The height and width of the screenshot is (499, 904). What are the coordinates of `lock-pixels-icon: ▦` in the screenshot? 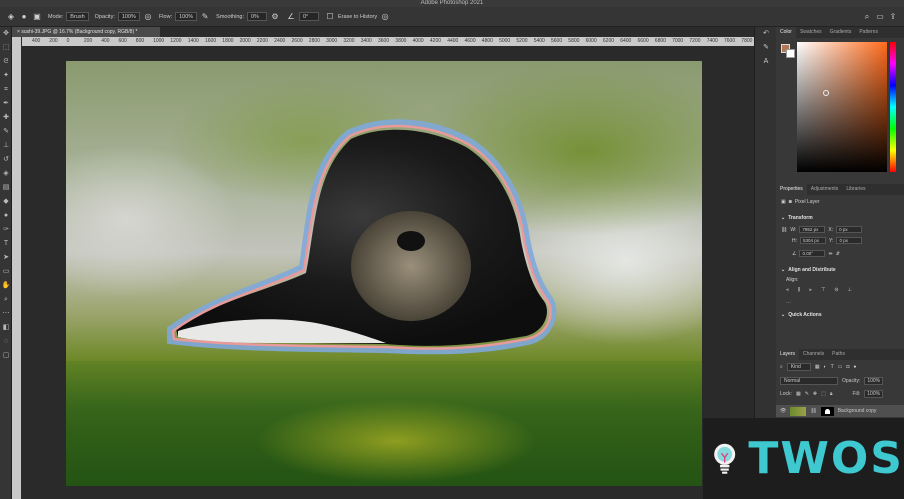 It's located at (798, 394).